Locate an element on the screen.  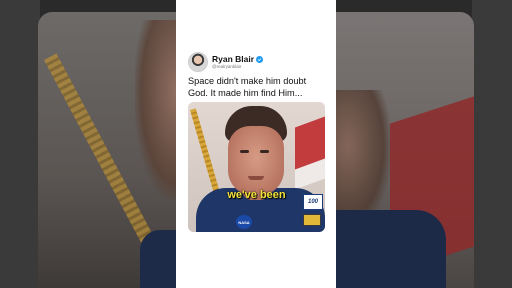
background-suit-right is located at coordinates (391, 249).